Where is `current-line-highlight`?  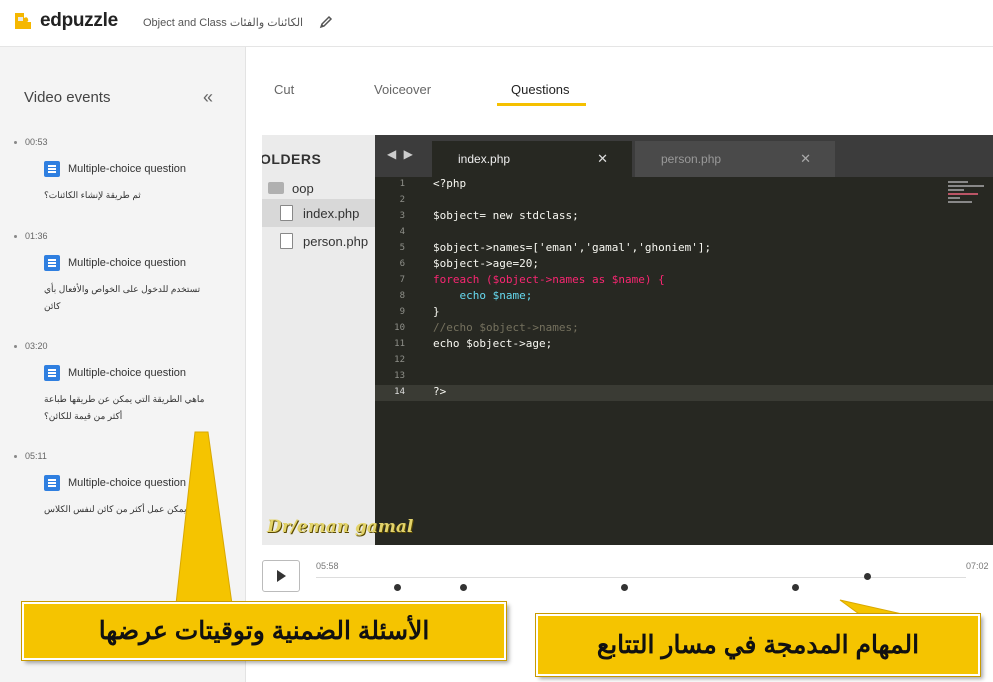
current-line-highlight is located at coordinates (684, 393).